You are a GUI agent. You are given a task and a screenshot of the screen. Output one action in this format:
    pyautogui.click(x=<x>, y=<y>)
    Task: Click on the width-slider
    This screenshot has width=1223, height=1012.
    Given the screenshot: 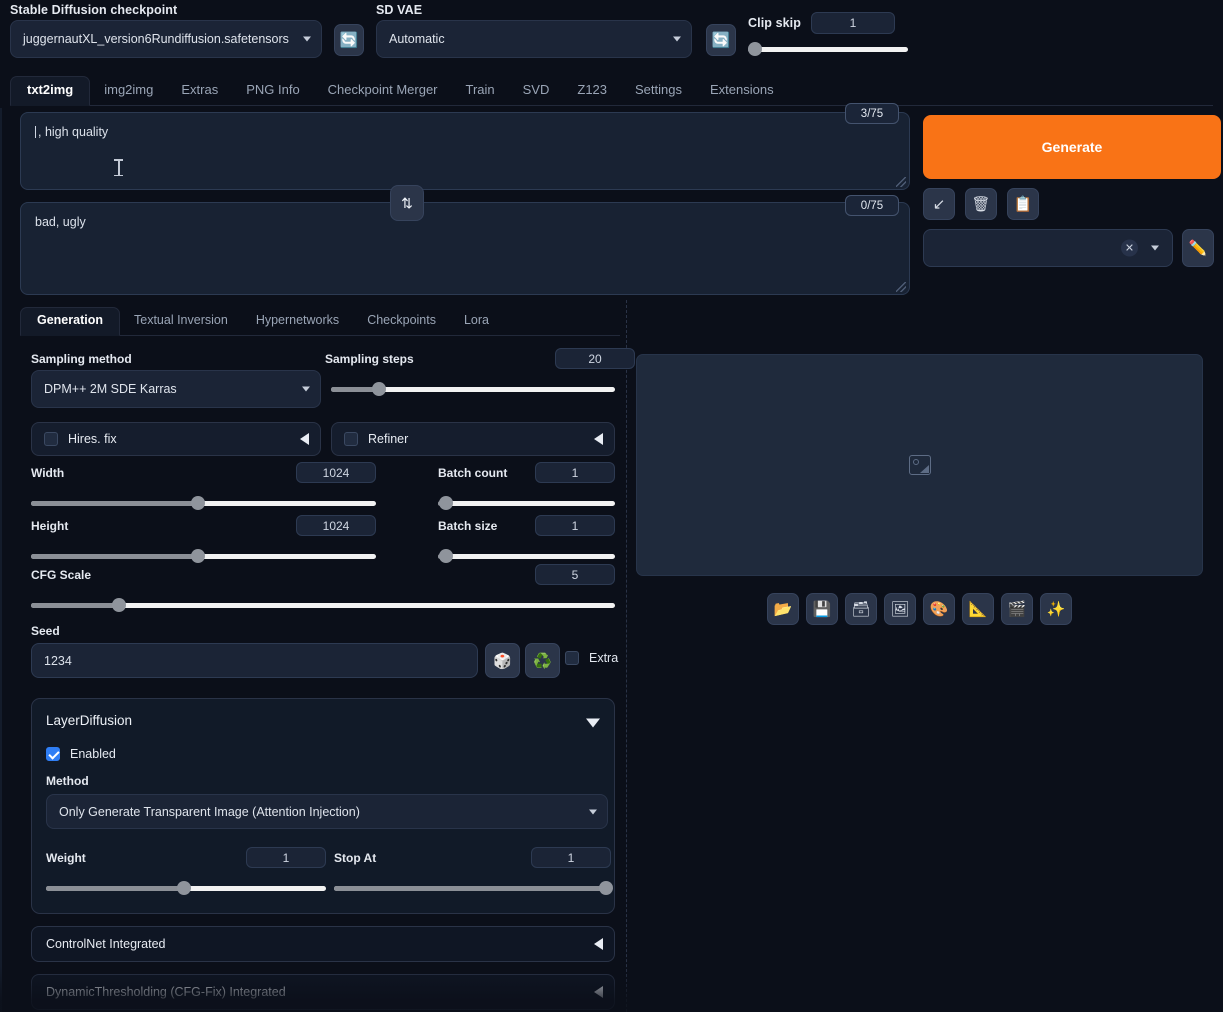 What is the action you would take?
    pyautogui.click(x=203, y=503)
    